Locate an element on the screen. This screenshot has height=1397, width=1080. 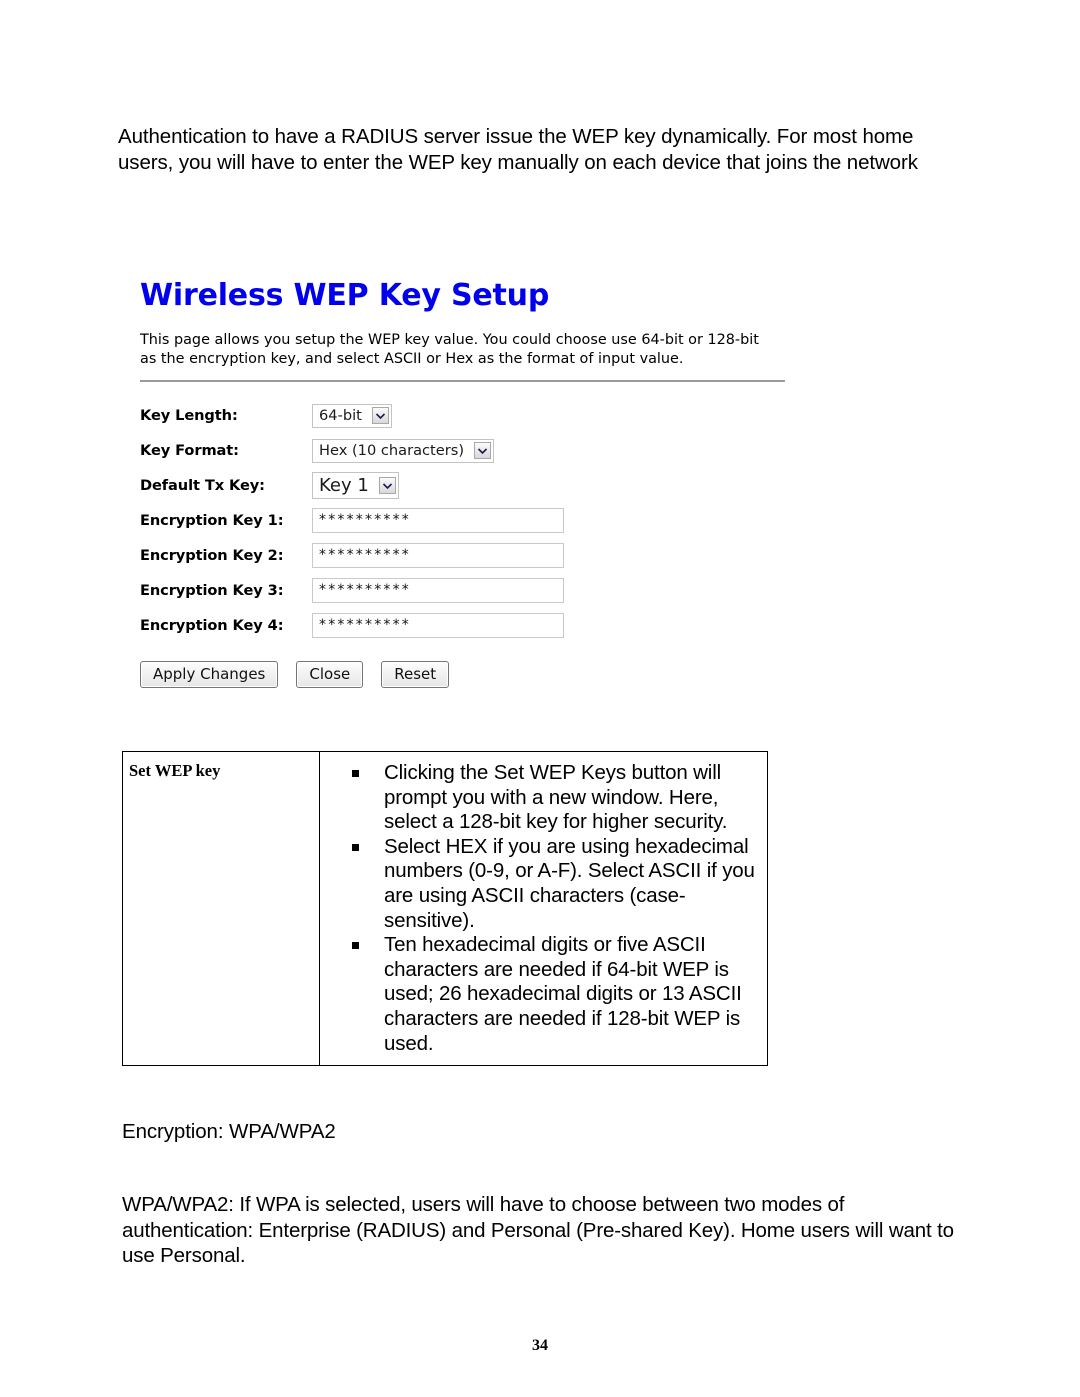
label-default-tx-key: Default Tx Key: is located at coordinates (202, 485).